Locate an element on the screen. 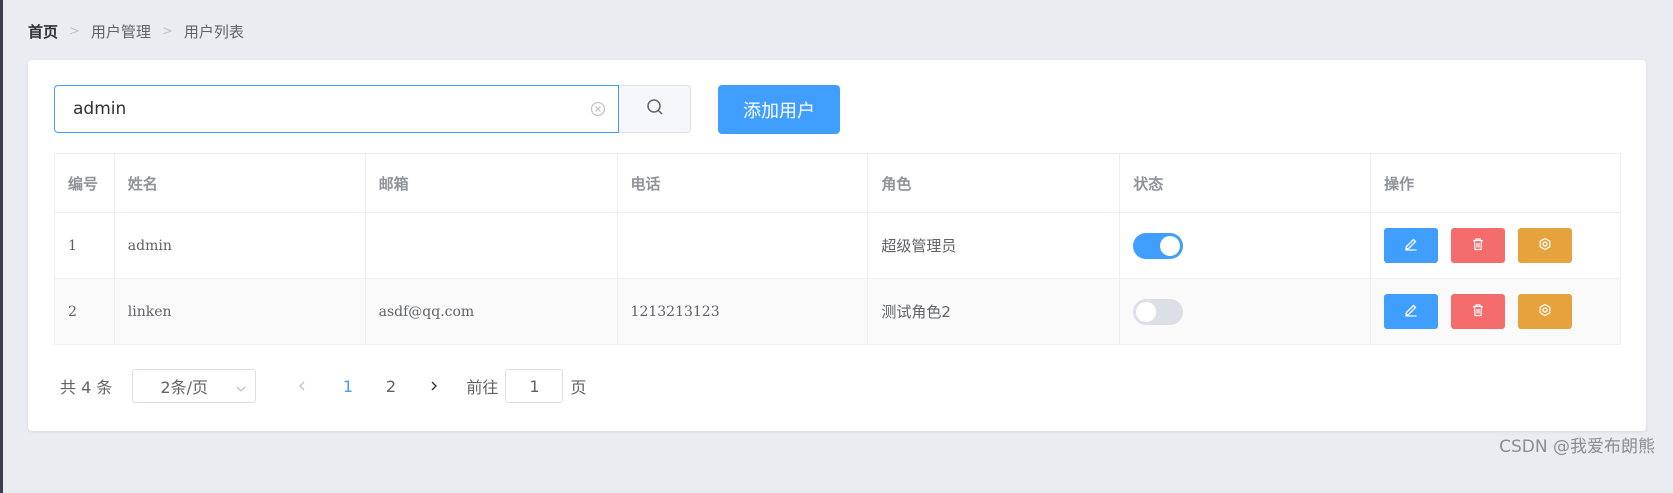 The image size is (1673, 493). cell-role: 测试角色2 is located at coordinates (994, 311).